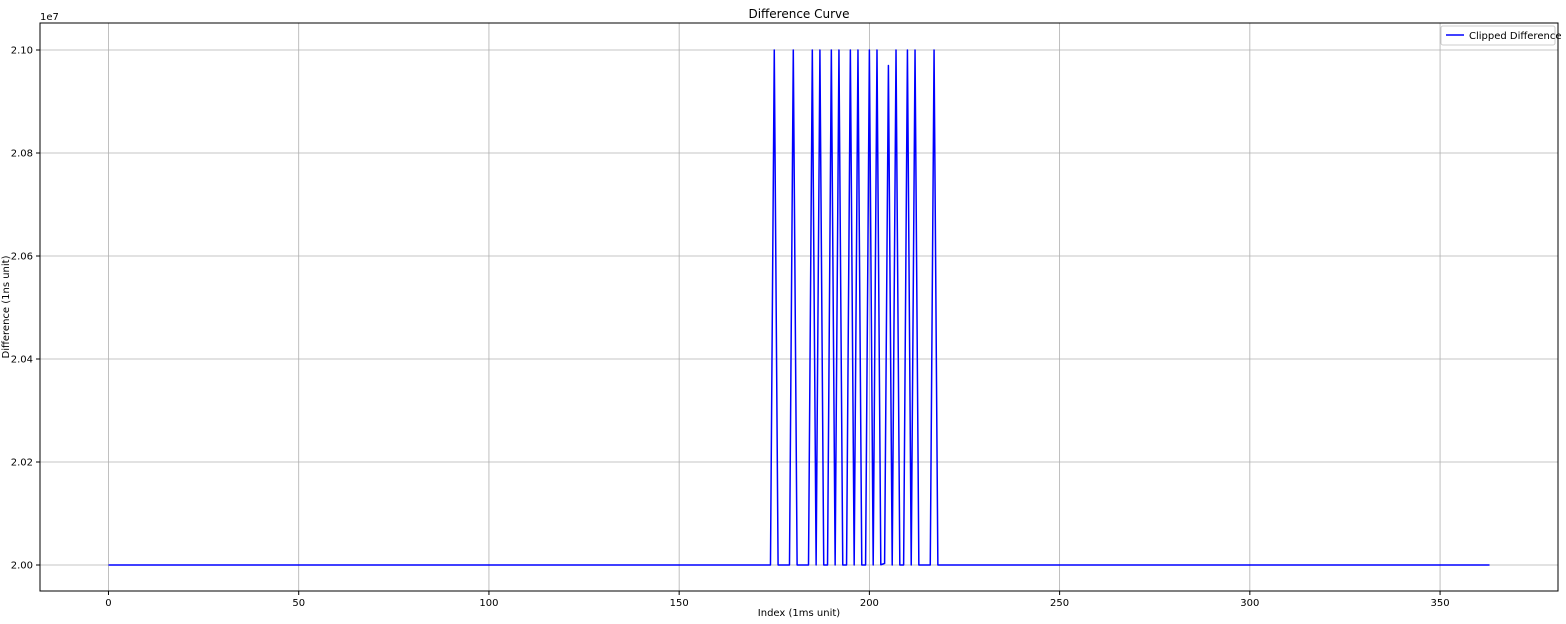  I want to click on y-tick-label: 2.08, so click(22, 154).